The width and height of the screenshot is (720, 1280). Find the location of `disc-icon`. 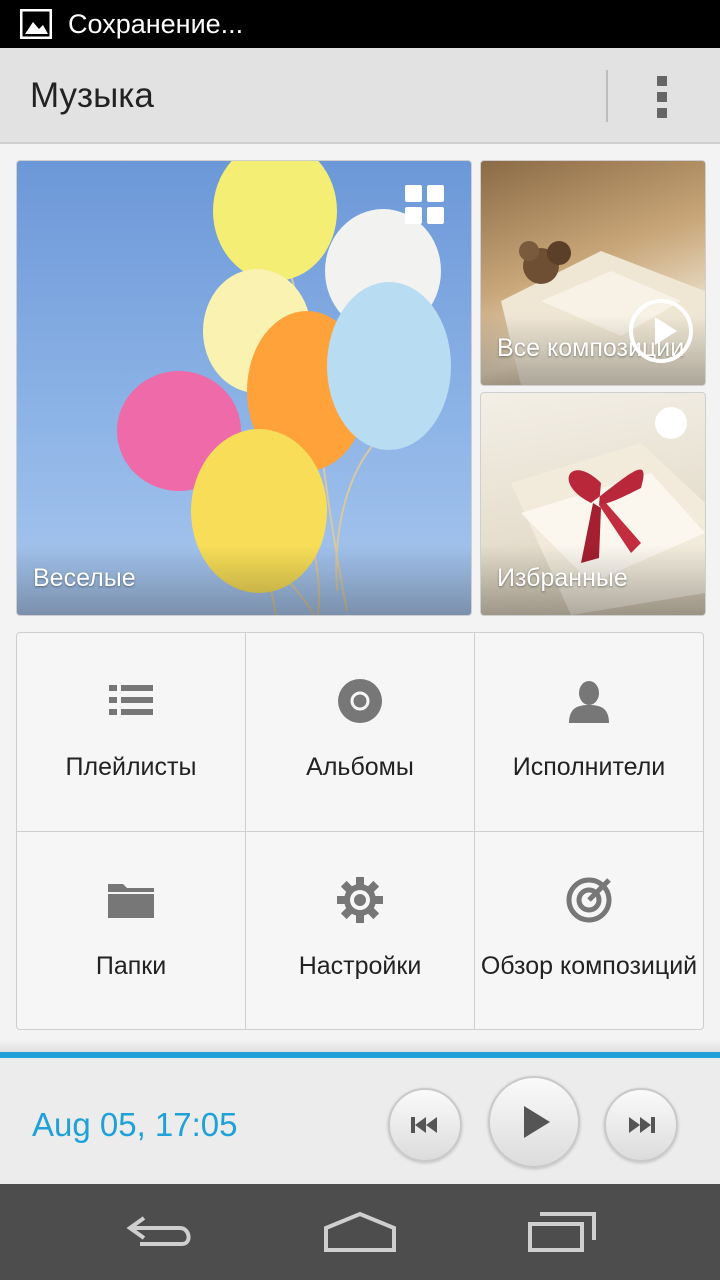

disc-icon is located at coordinates (360, 701).